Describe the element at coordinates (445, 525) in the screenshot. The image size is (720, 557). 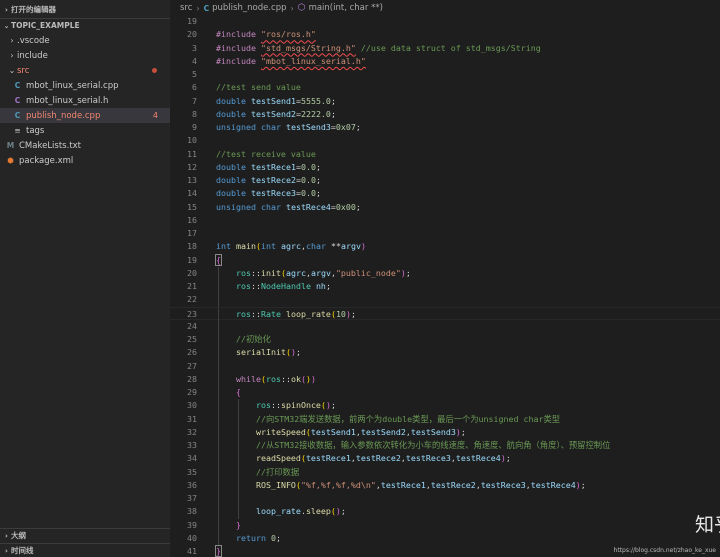
I see `code-line: 39 }` at that location.